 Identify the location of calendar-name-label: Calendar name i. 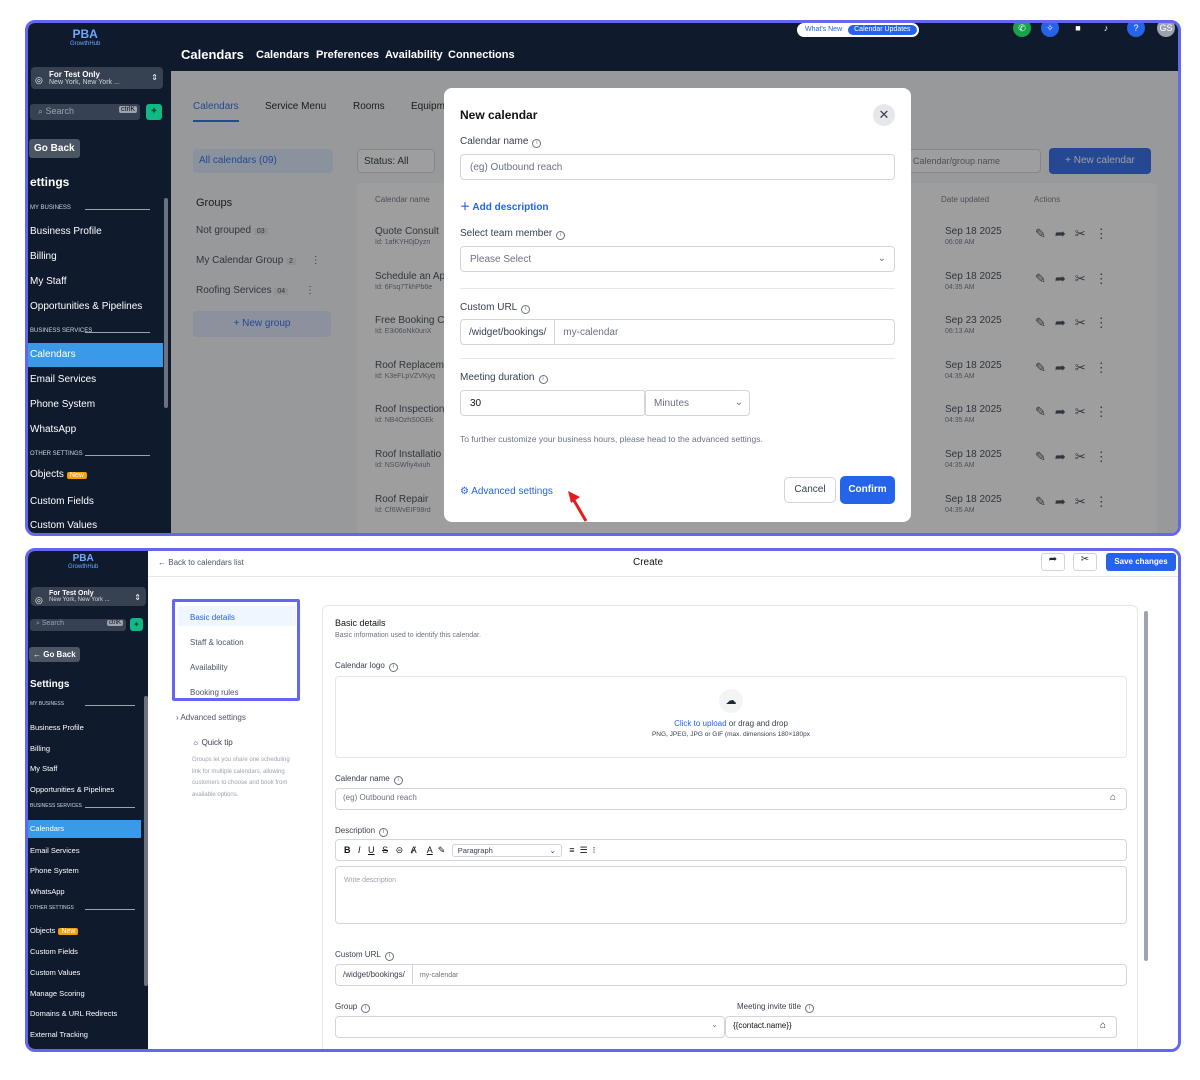
(501, 142).